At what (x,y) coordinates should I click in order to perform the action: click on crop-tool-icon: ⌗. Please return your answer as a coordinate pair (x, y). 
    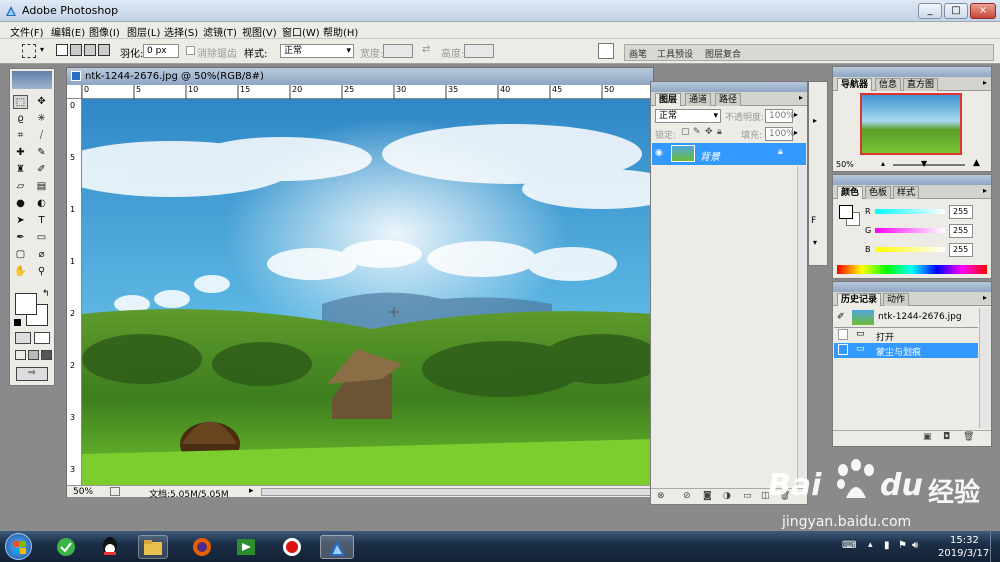
    Looking at the image, I should click on (20, 136).